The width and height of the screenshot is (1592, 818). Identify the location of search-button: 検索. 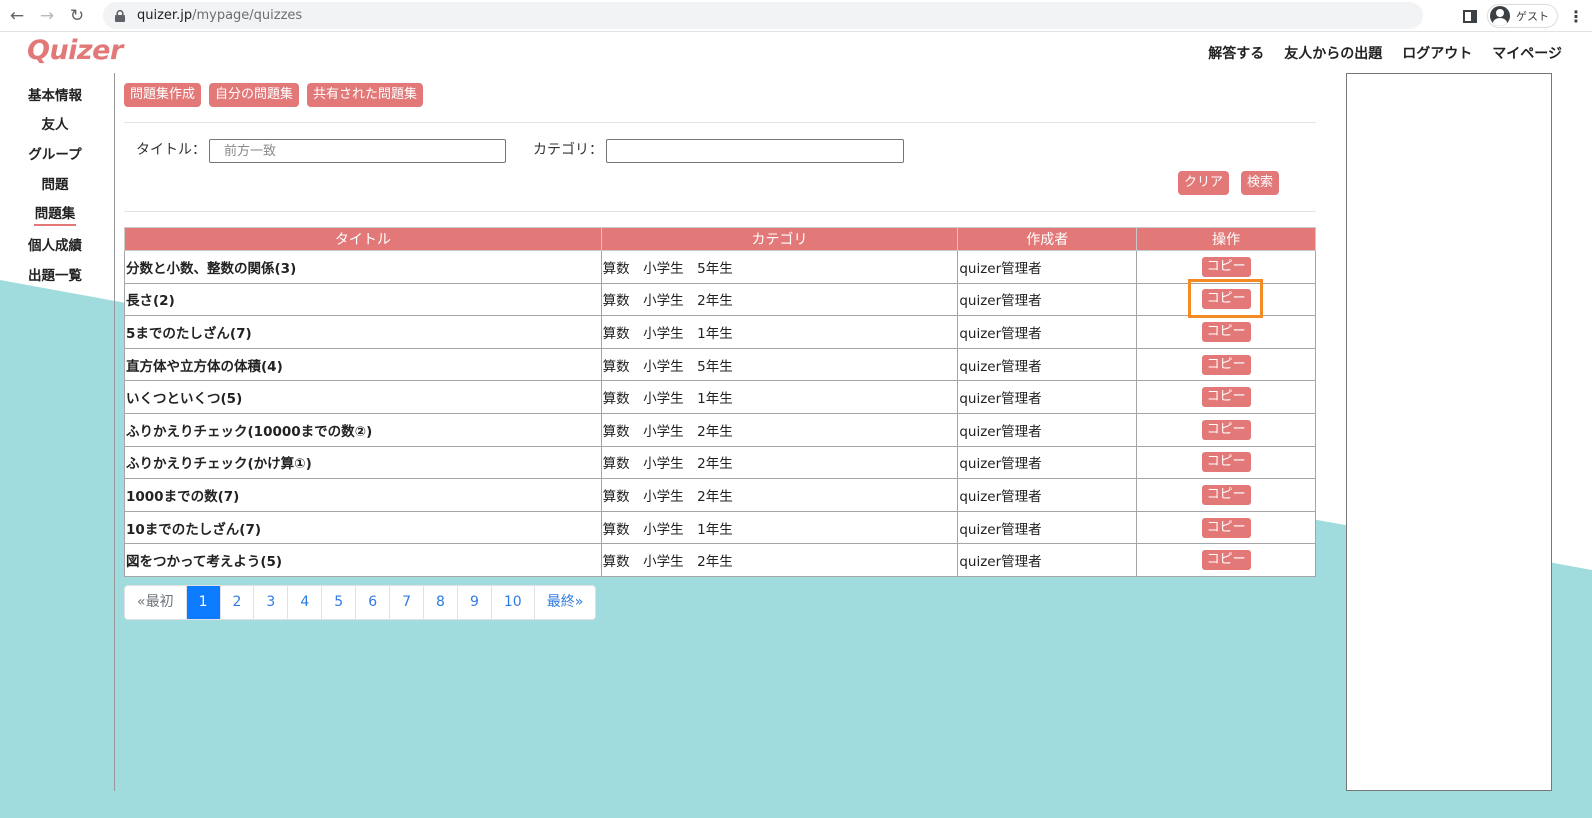
(1260, 183).